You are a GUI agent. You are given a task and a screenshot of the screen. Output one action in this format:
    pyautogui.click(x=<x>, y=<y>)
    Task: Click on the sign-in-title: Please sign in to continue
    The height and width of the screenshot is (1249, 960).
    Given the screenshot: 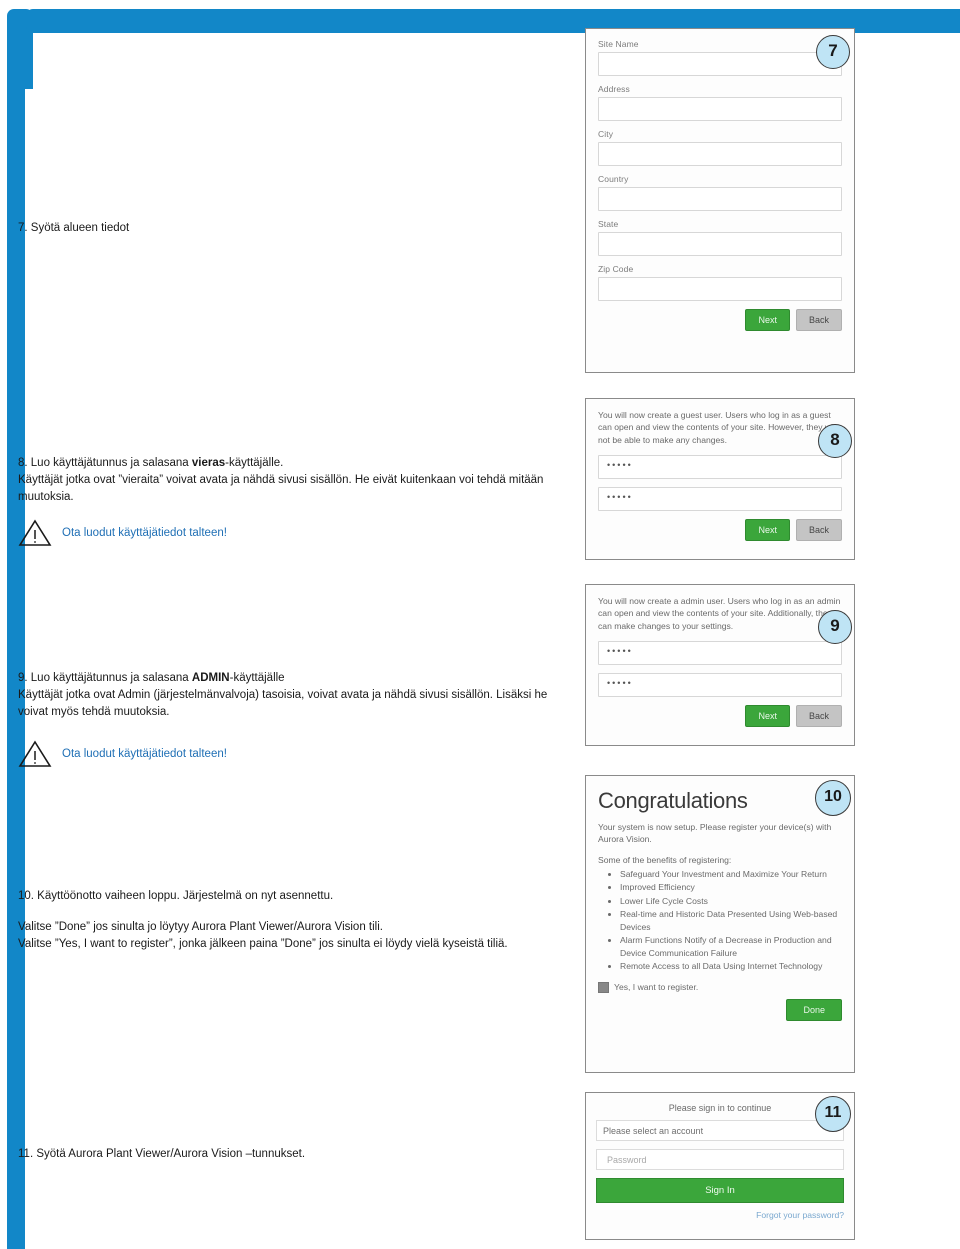 What is the action you would take?
    pyautogui.click(x=720, y=1108)
    